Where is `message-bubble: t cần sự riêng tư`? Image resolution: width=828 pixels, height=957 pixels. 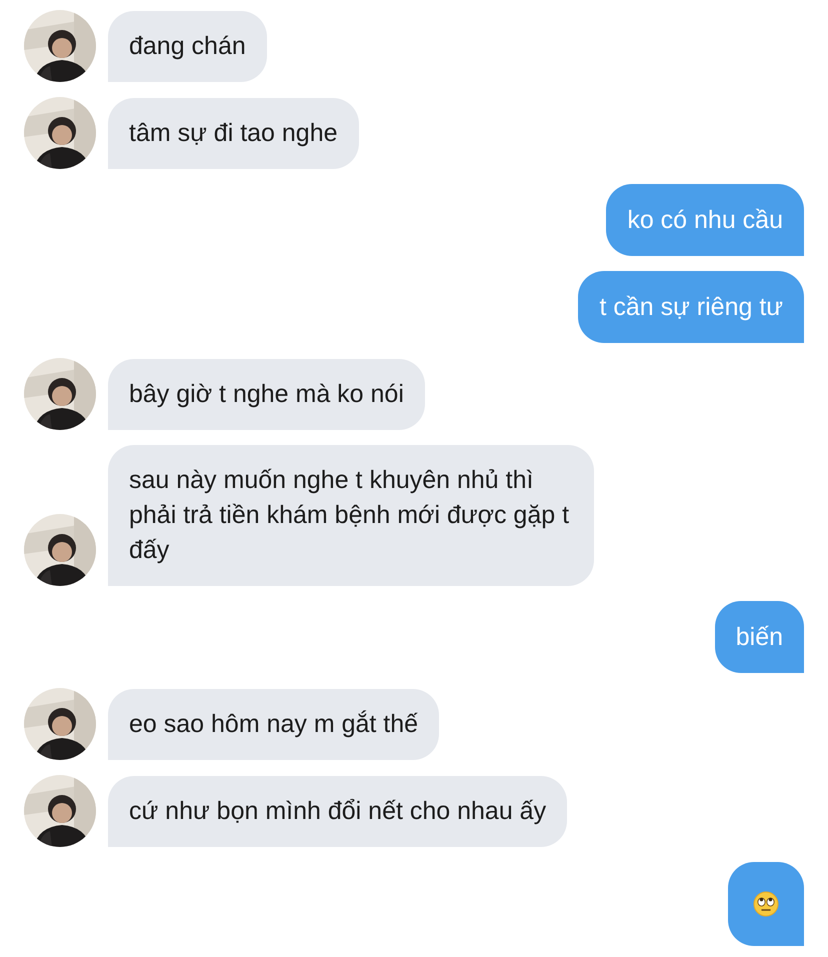
message-bubble: t cần sự riêng tư is located at coordinates (691, 307).